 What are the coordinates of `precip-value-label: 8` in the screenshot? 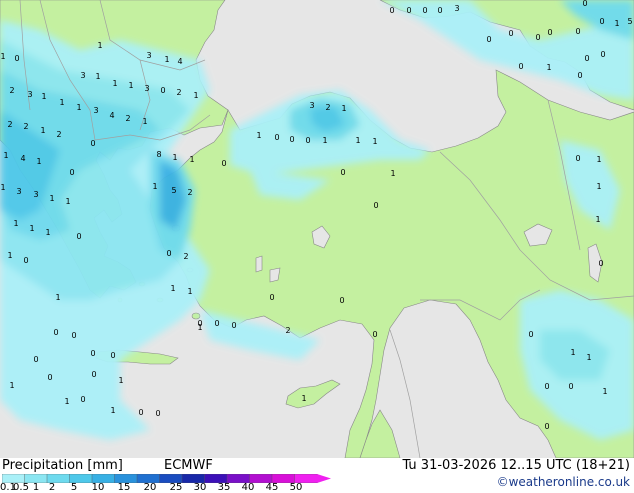 It's located at (158, 154).